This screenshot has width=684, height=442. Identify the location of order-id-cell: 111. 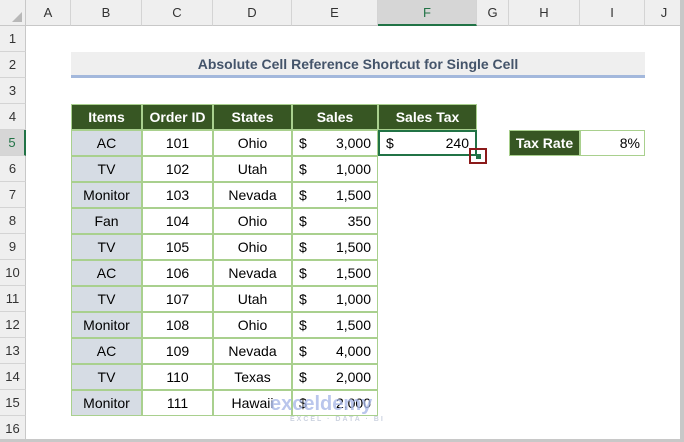
(177, 403).